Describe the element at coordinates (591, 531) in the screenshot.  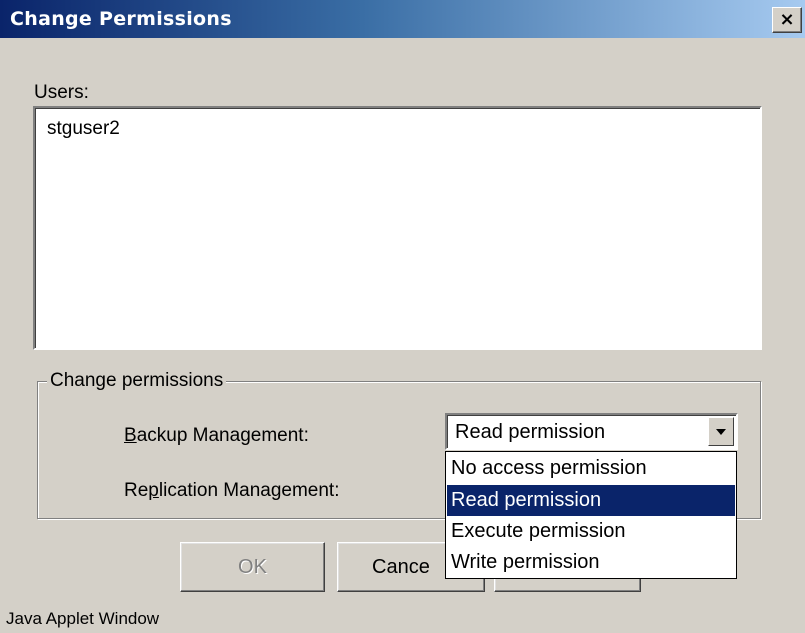
I see `dropdown-option-execute: Execute permission` at that location.